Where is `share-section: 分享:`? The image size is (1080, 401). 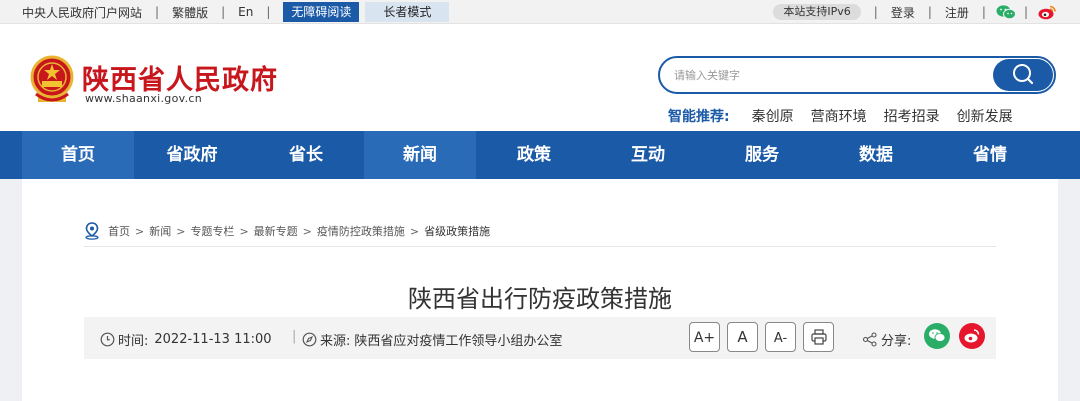 share-section: 分享: is located at coordinates (886, 339).